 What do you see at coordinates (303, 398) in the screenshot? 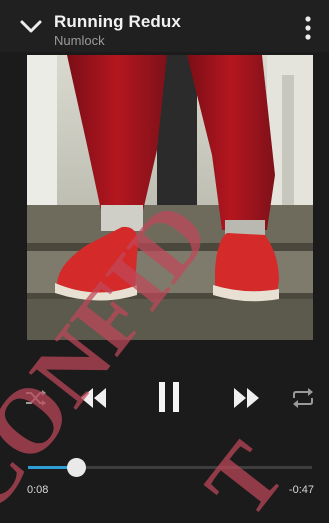
I see `repeat-icon` at bounding box center [303, 398].